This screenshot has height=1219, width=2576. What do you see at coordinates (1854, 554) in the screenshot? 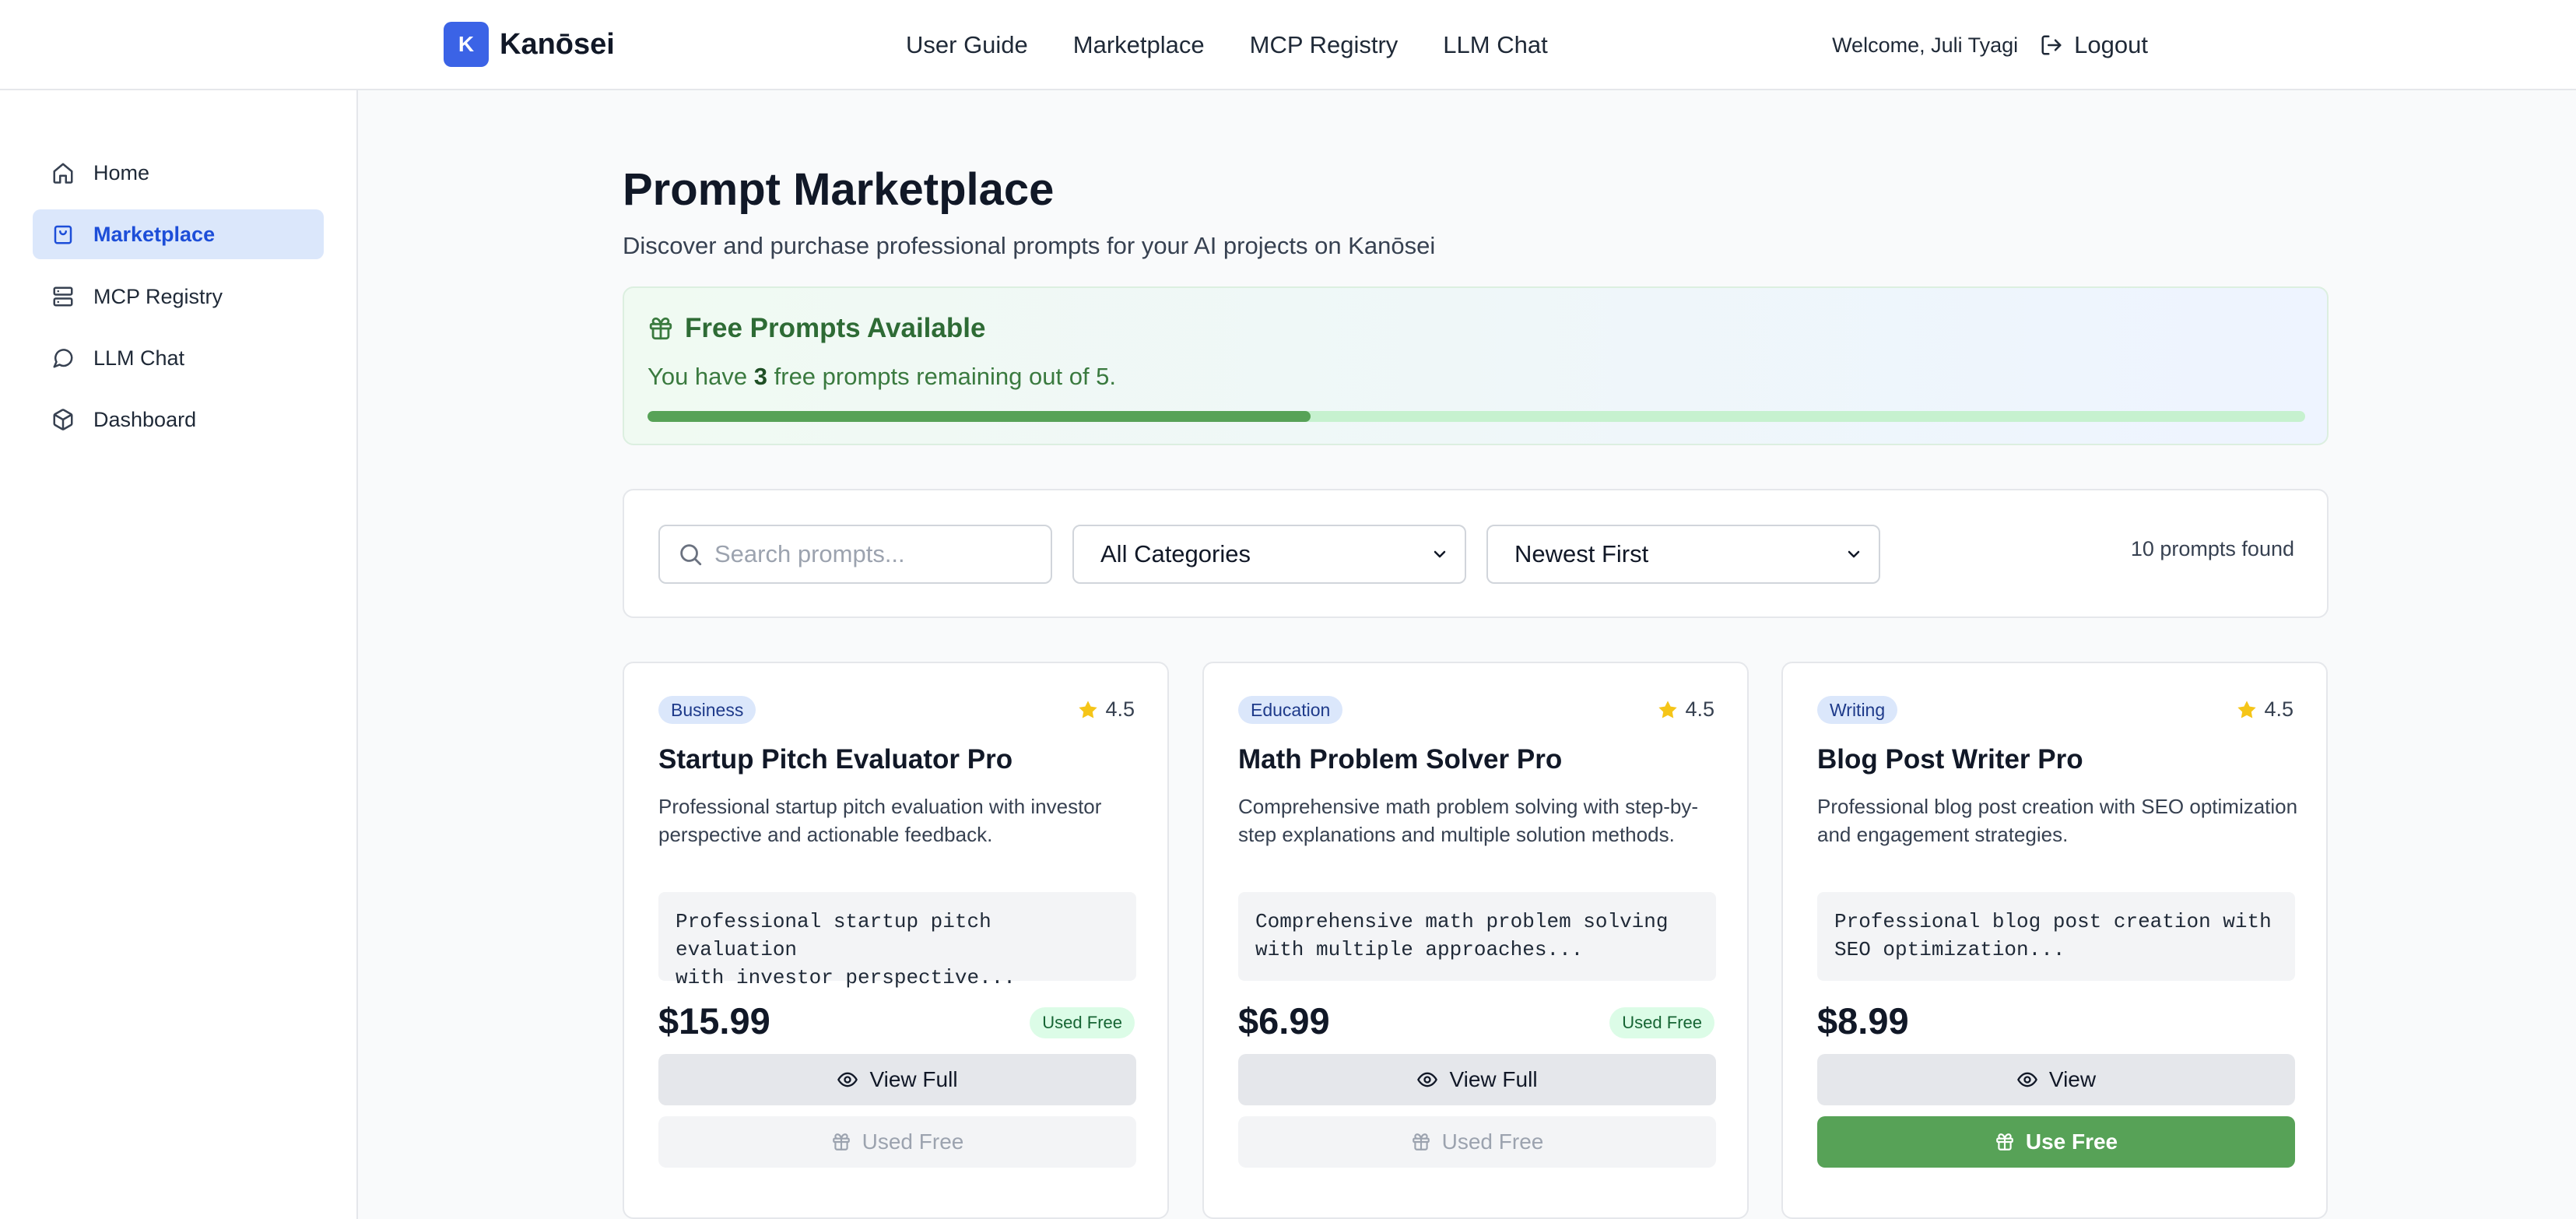
I see `chevron-down-icon` at bounding box center [1854, 554].